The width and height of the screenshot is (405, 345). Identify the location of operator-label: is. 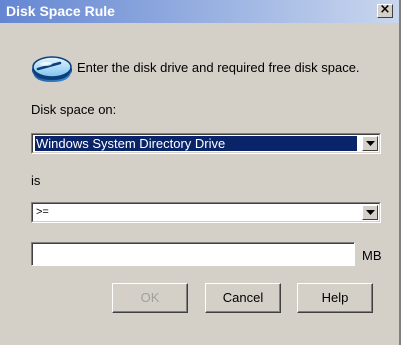
(36, 180).